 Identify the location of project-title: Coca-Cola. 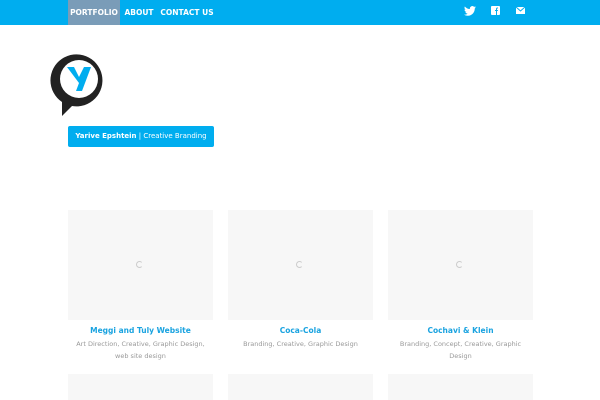
(300, 330).